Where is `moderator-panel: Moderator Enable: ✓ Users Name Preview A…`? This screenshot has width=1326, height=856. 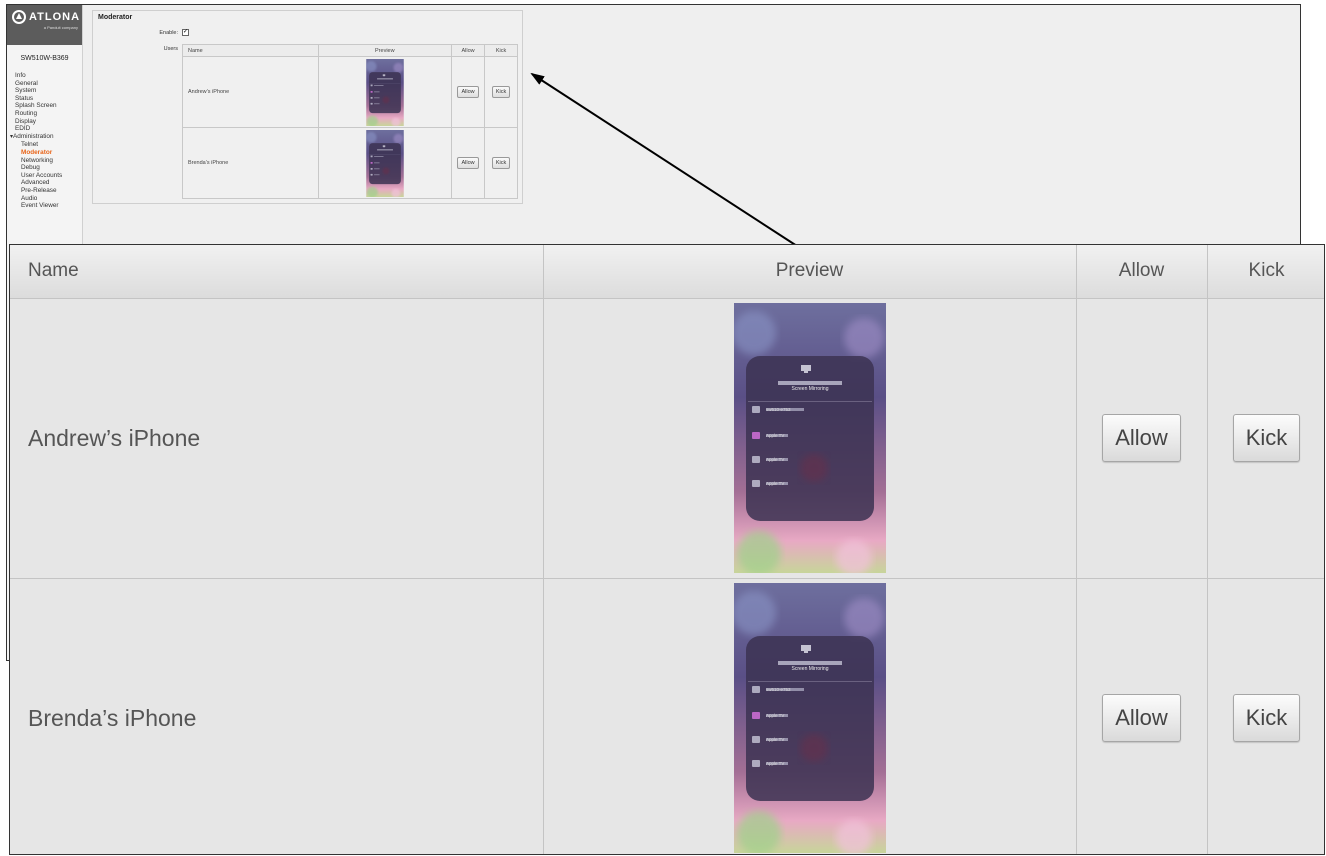
moderator-panel: Moderator Enable: ✓ Users Name Preview A… is located at coordinates (307, 107).